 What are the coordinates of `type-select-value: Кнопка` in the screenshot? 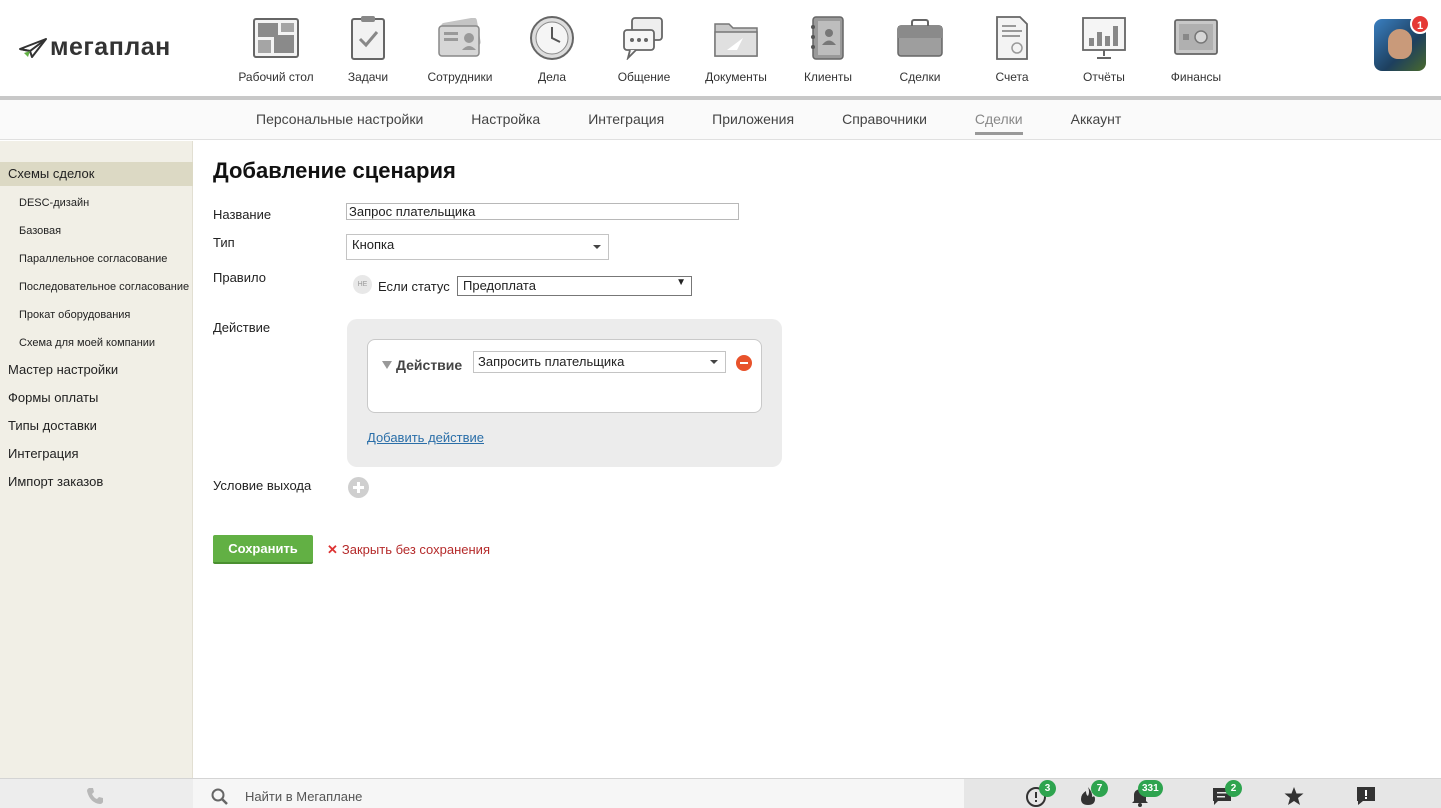 It's located at (373, 244).